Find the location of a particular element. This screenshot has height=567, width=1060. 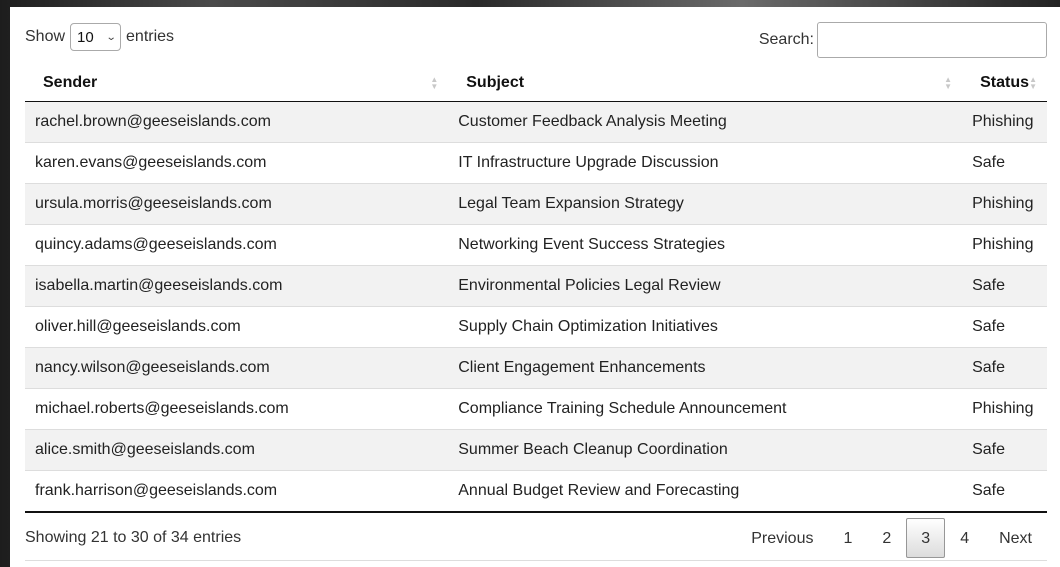

sender-cell: karen.evans@geeseislands.com is located at coordinates (237, 163).